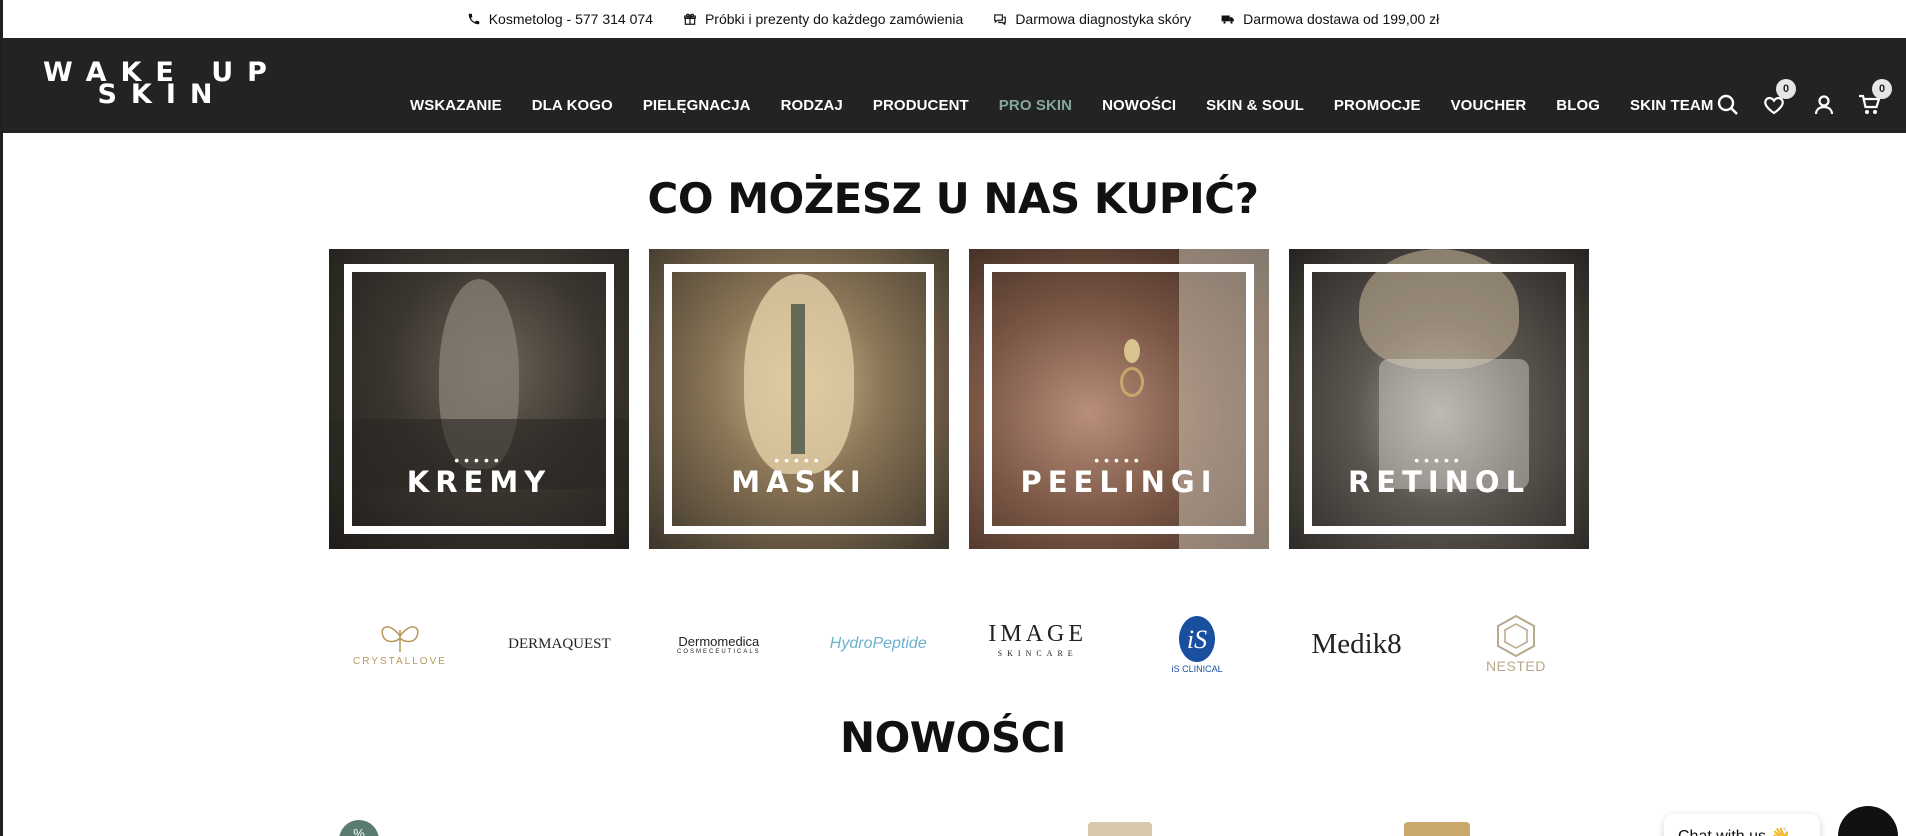 The height and width of the screenshot is (836, 1906). What do you see at coordinates (1197, 669) in the screenshot?
I see `brand-name: iS CLINICAL` at bounding box center [1197, 669].